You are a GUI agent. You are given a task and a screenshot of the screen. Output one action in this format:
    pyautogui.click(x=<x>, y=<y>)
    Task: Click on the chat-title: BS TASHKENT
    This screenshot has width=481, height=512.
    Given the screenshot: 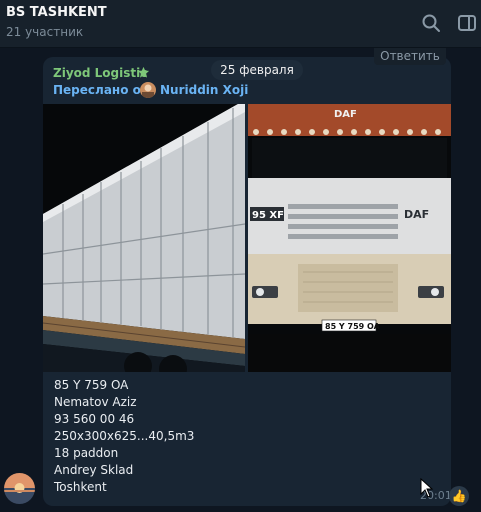 What is the action you would take?
    pyautogui.click(x=56, y=12)
    